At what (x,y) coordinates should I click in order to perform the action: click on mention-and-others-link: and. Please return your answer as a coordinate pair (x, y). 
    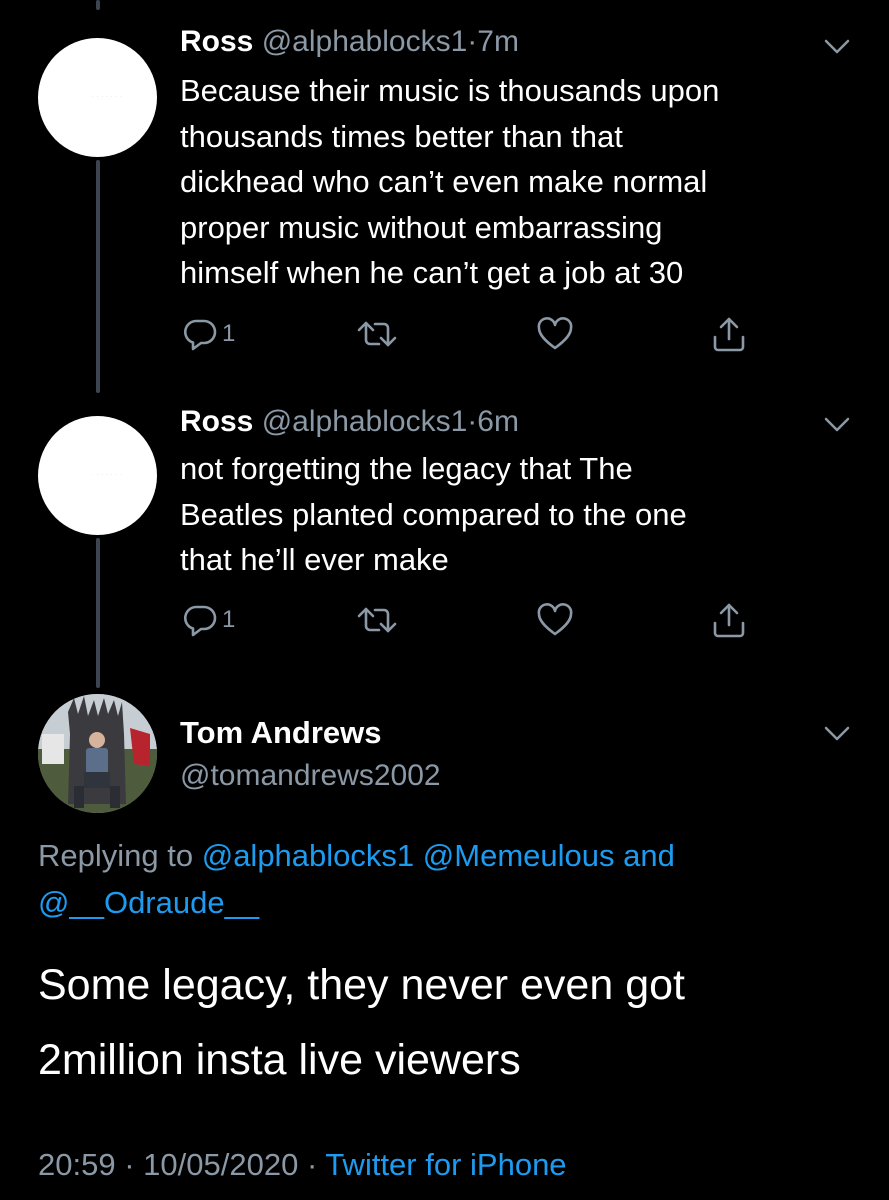
    Looking at the image, I should click on (649, 855).